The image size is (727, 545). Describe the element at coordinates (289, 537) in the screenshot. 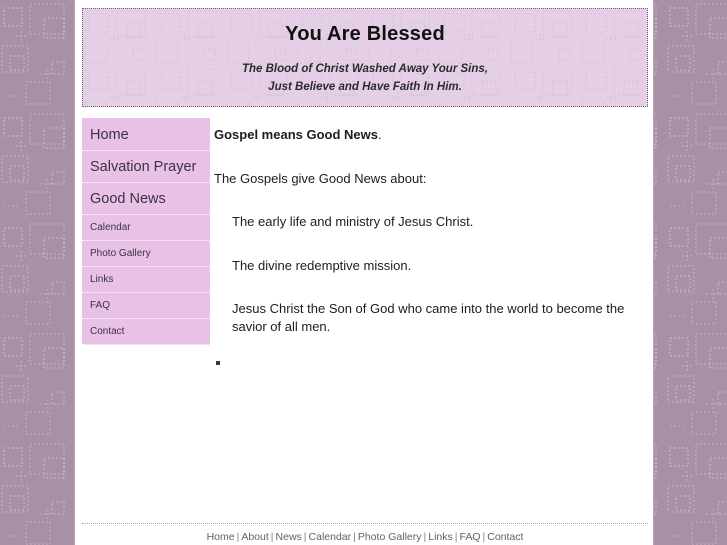

I see `footer-link-news: News` at that location.